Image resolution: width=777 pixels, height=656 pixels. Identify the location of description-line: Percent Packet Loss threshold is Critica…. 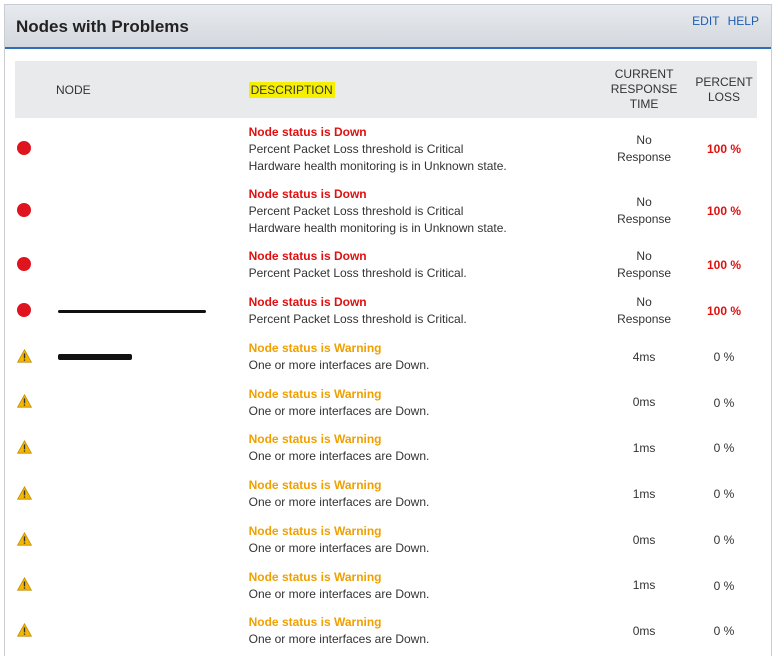
(356, 210).